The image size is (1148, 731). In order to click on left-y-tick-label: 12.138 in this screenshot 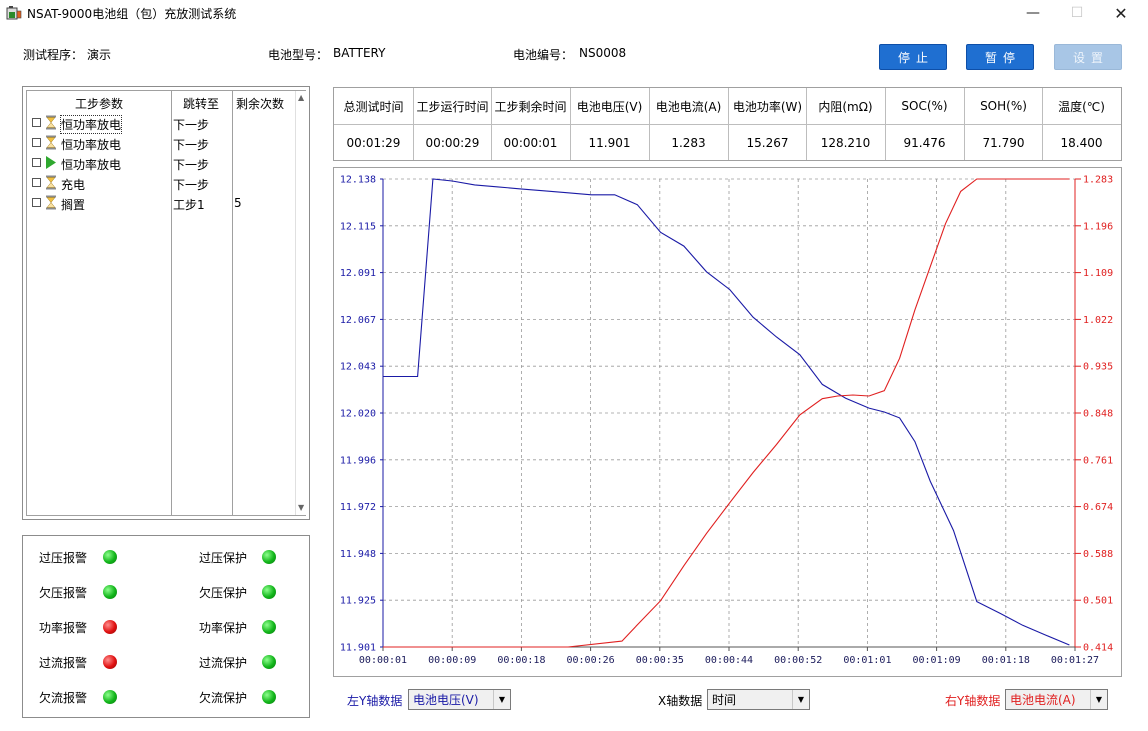, I will do `click(358, 180)`.